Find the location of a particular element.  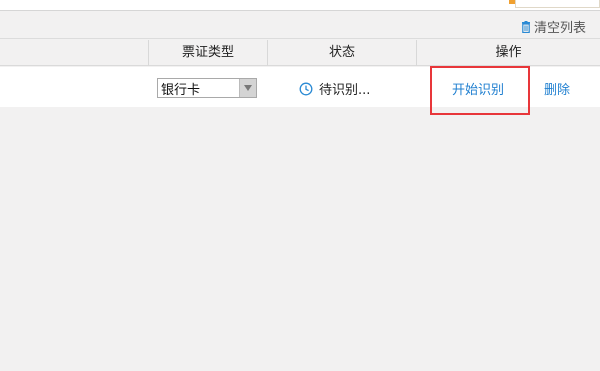

header-status: 状态 is located at coordinates (341, 53).